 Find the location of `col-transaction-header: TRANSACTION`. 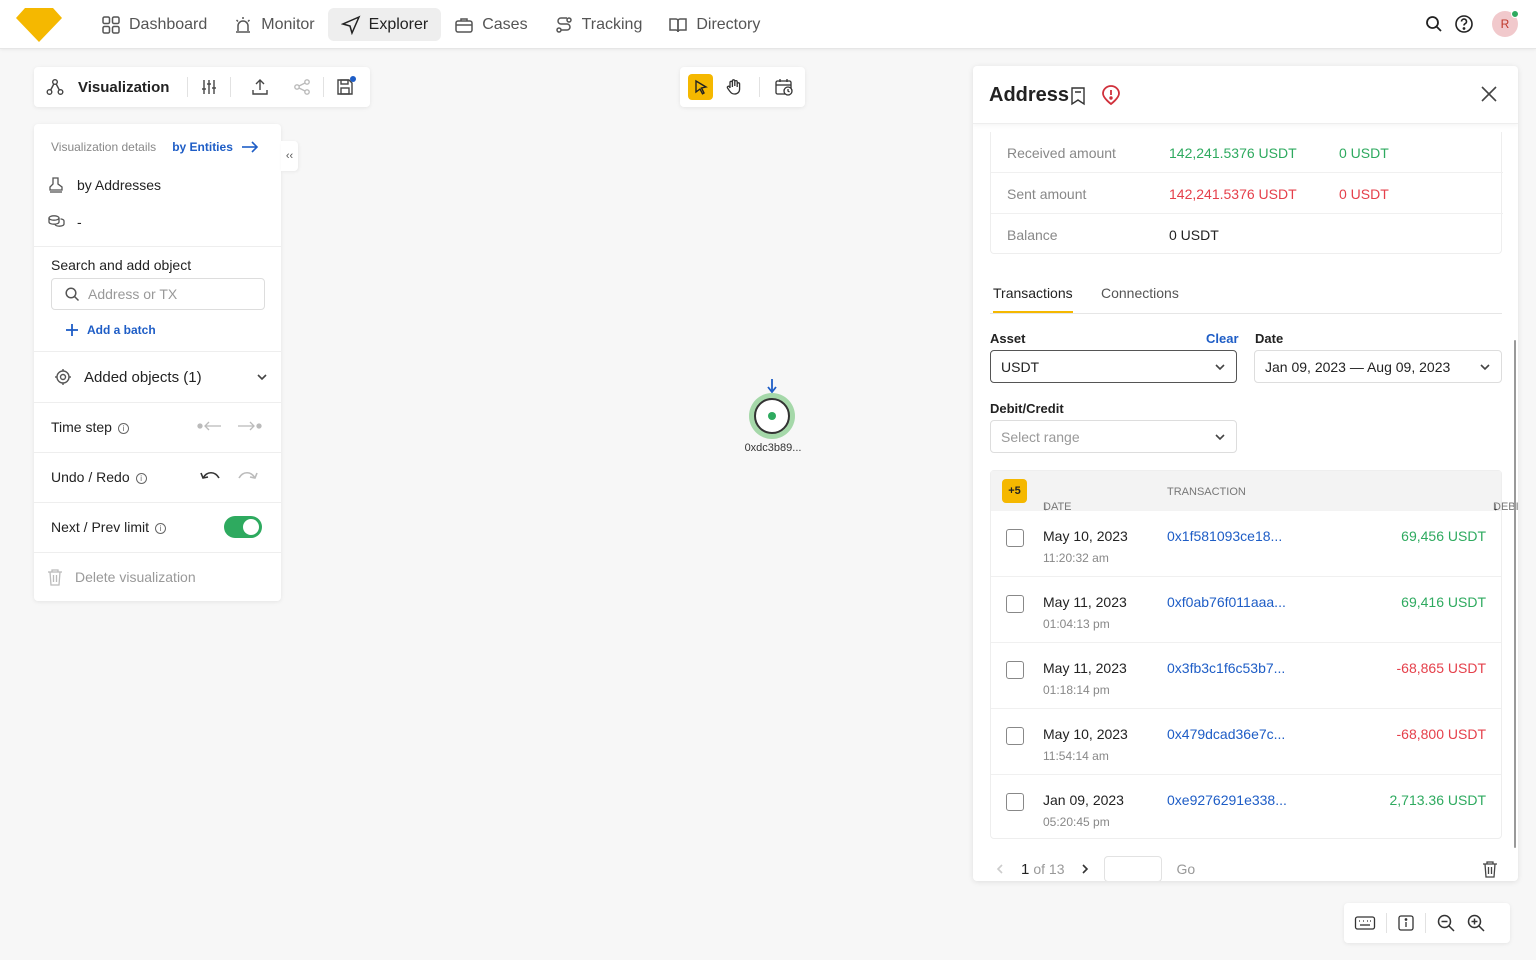

col-transaction-header: TRANSACTION is located at coordinates (1206, 492).